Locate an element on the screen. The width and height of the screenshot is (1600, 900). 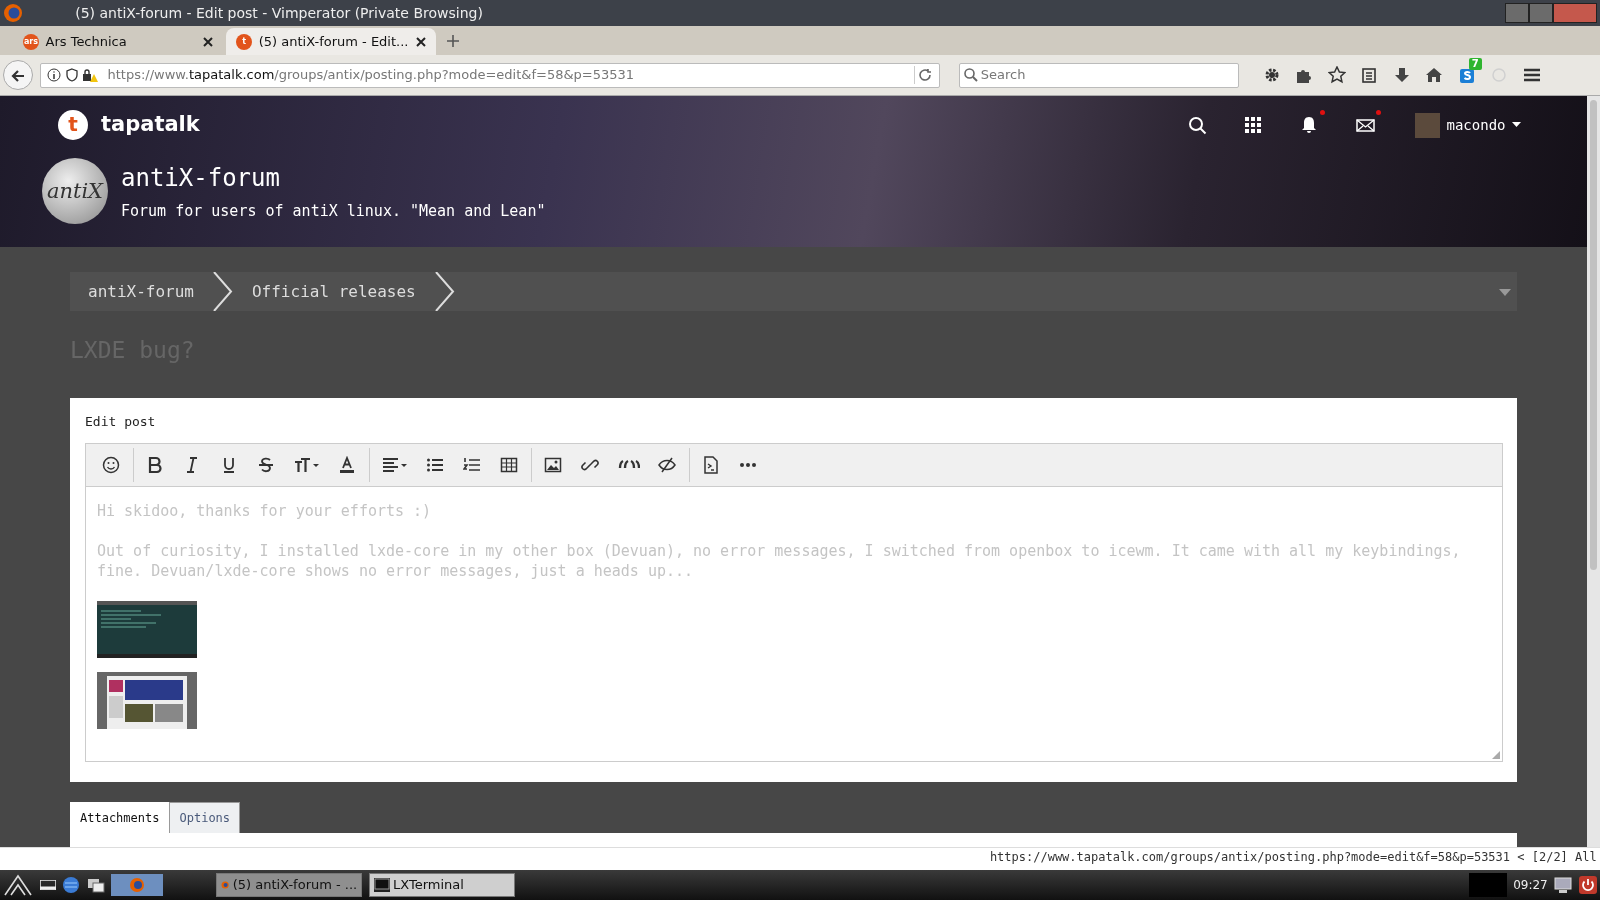
caret-icon is located at coordinates (1516, 125).